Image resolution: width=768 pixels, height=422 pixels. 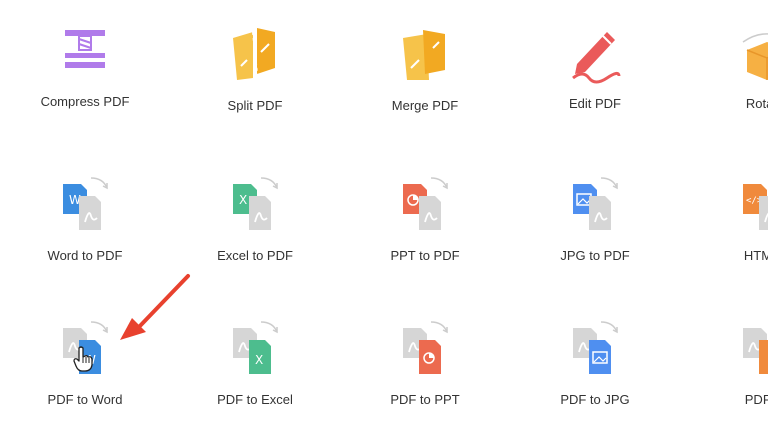 I want to click on ppt-to-pdf-icon, so click(x=425, y=204).